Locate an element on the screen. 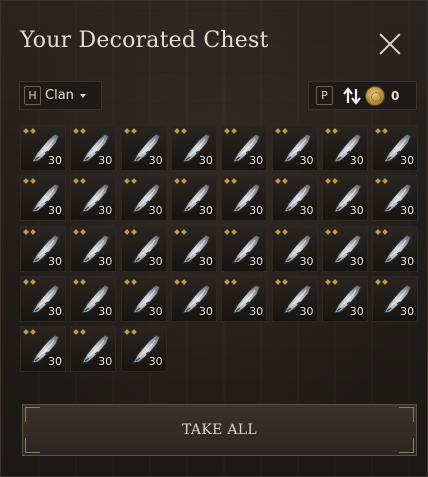  take-all-label: TAKE ALL is located at coordinates (219, 430).